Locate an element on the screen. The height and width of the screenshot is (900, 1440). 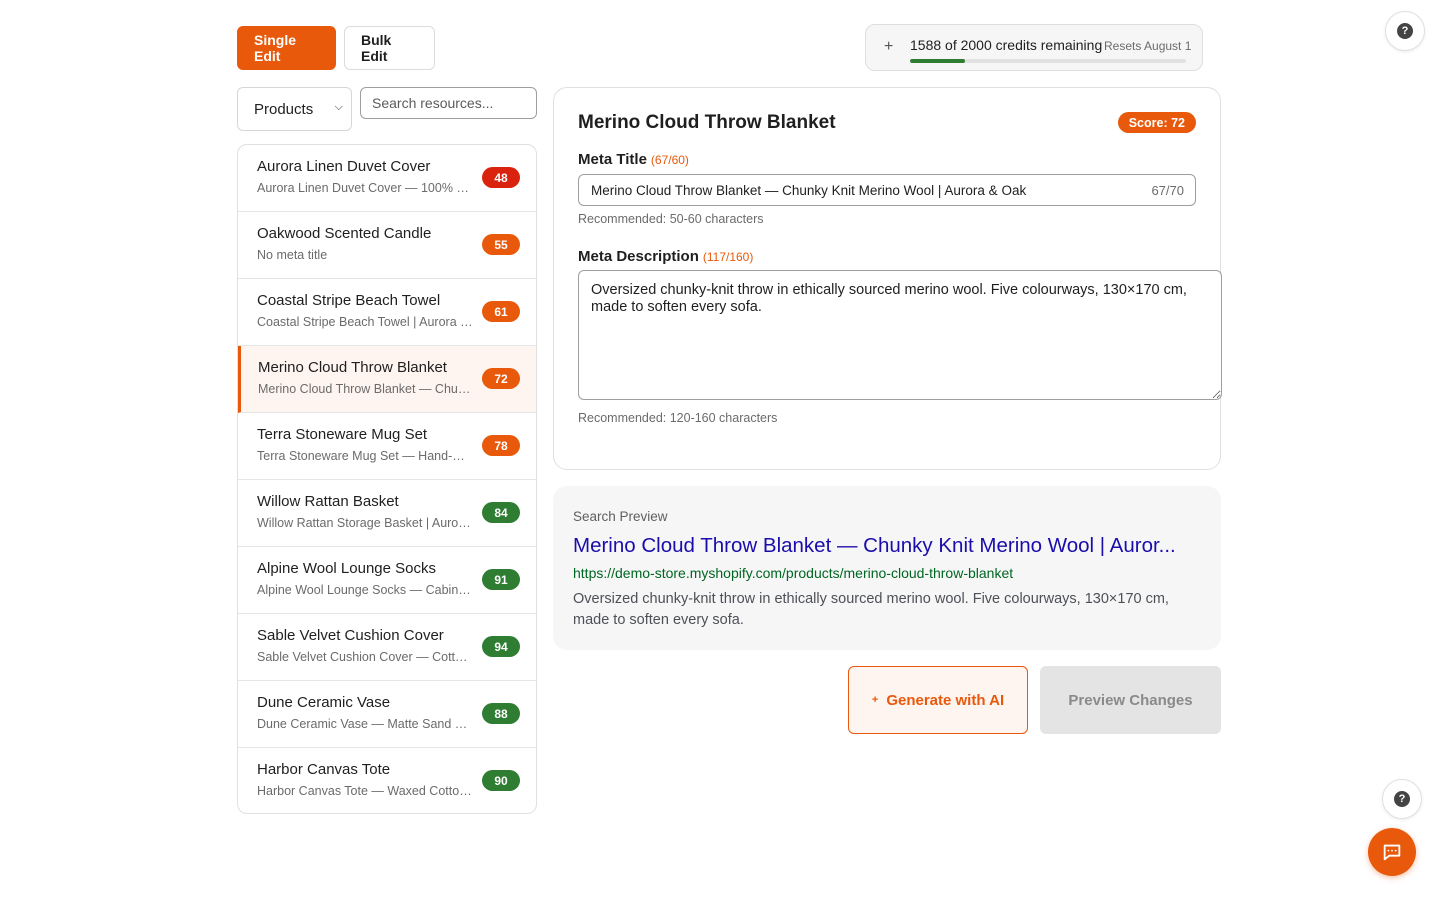
meta-description-hint: Recommended: 120-160 characters is located at coordinates (678, 418).